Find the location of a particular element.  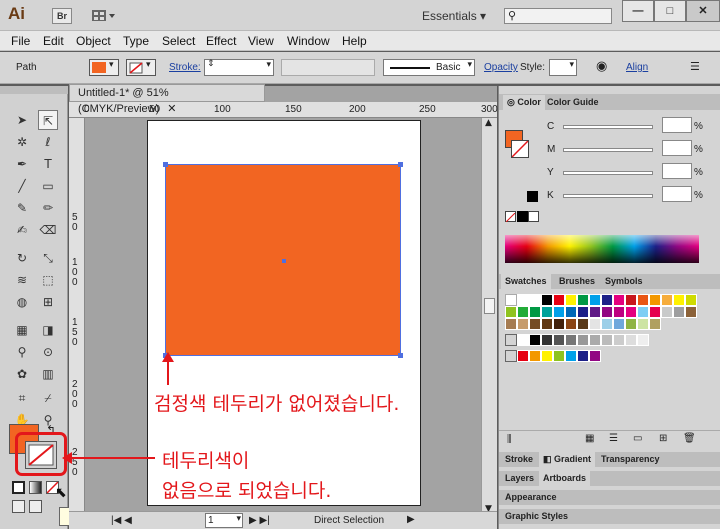

orange-rectangle is located at coordinates (283, 260).